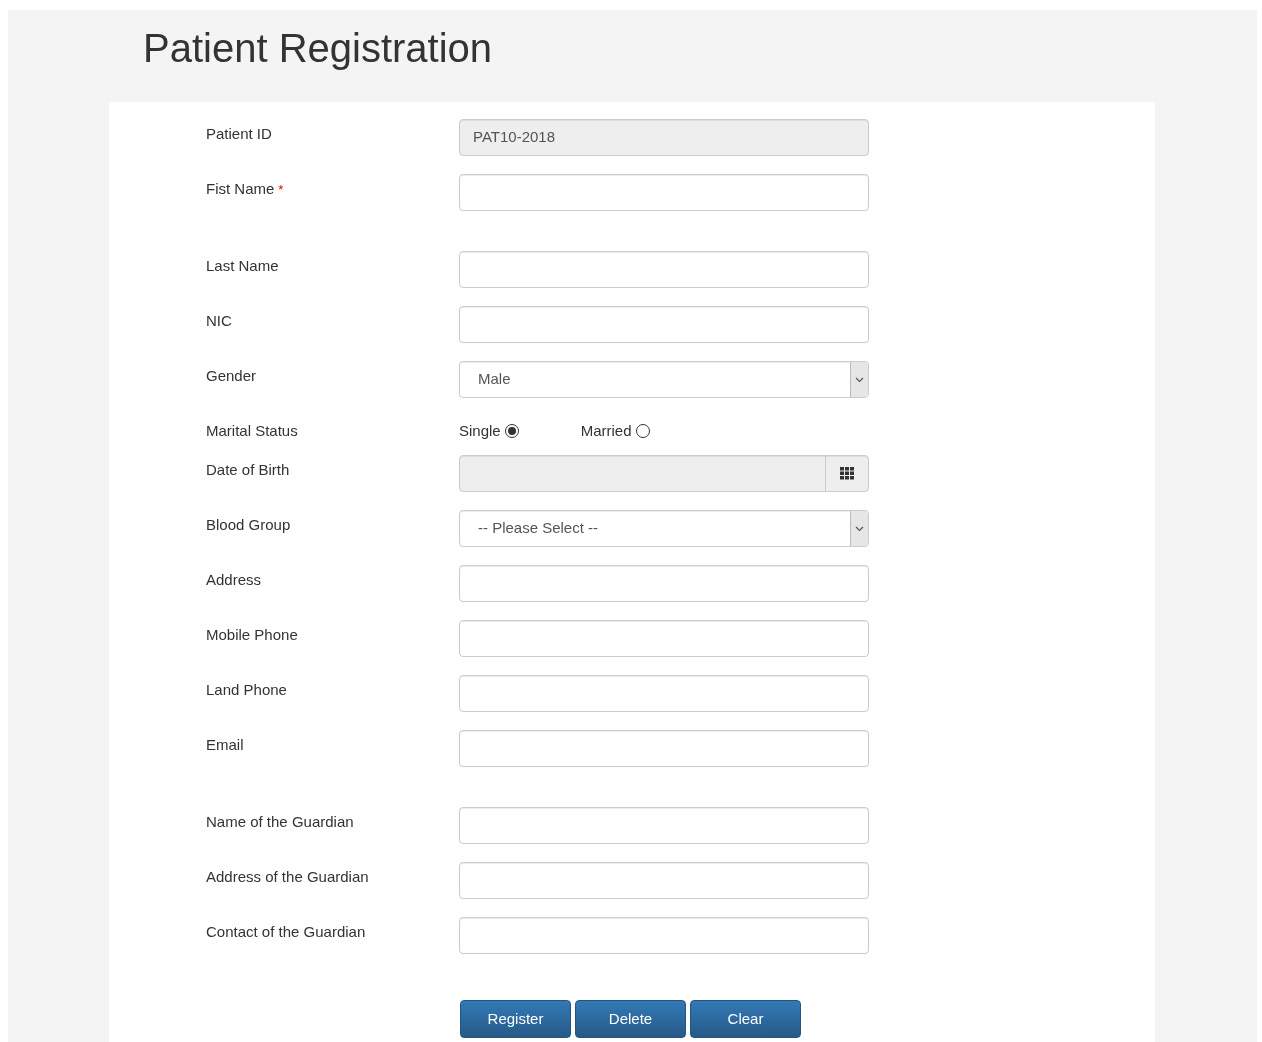 Image resolution: width=1262 pixels, height=1042 pixels. Describe the element at coordinates (287, 877) in the screenshot. I see `field-label: Address of the Guardian` at that location.